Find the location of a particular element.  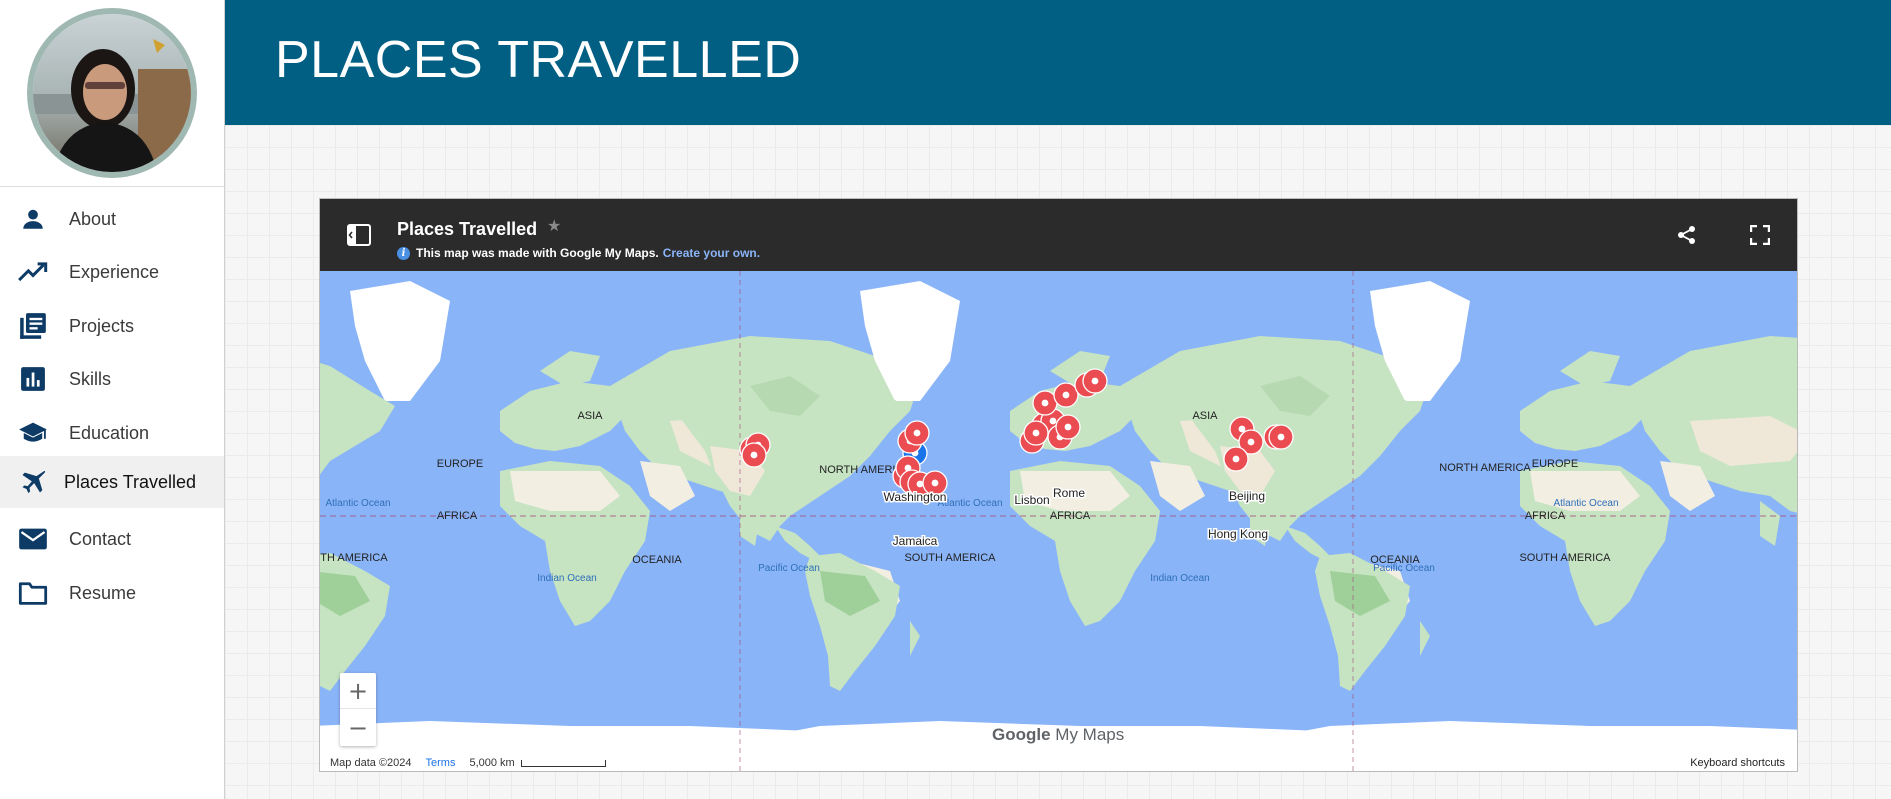

sidebar-item-places-travelled: Places Travelled is located at coordinates (112, 482).